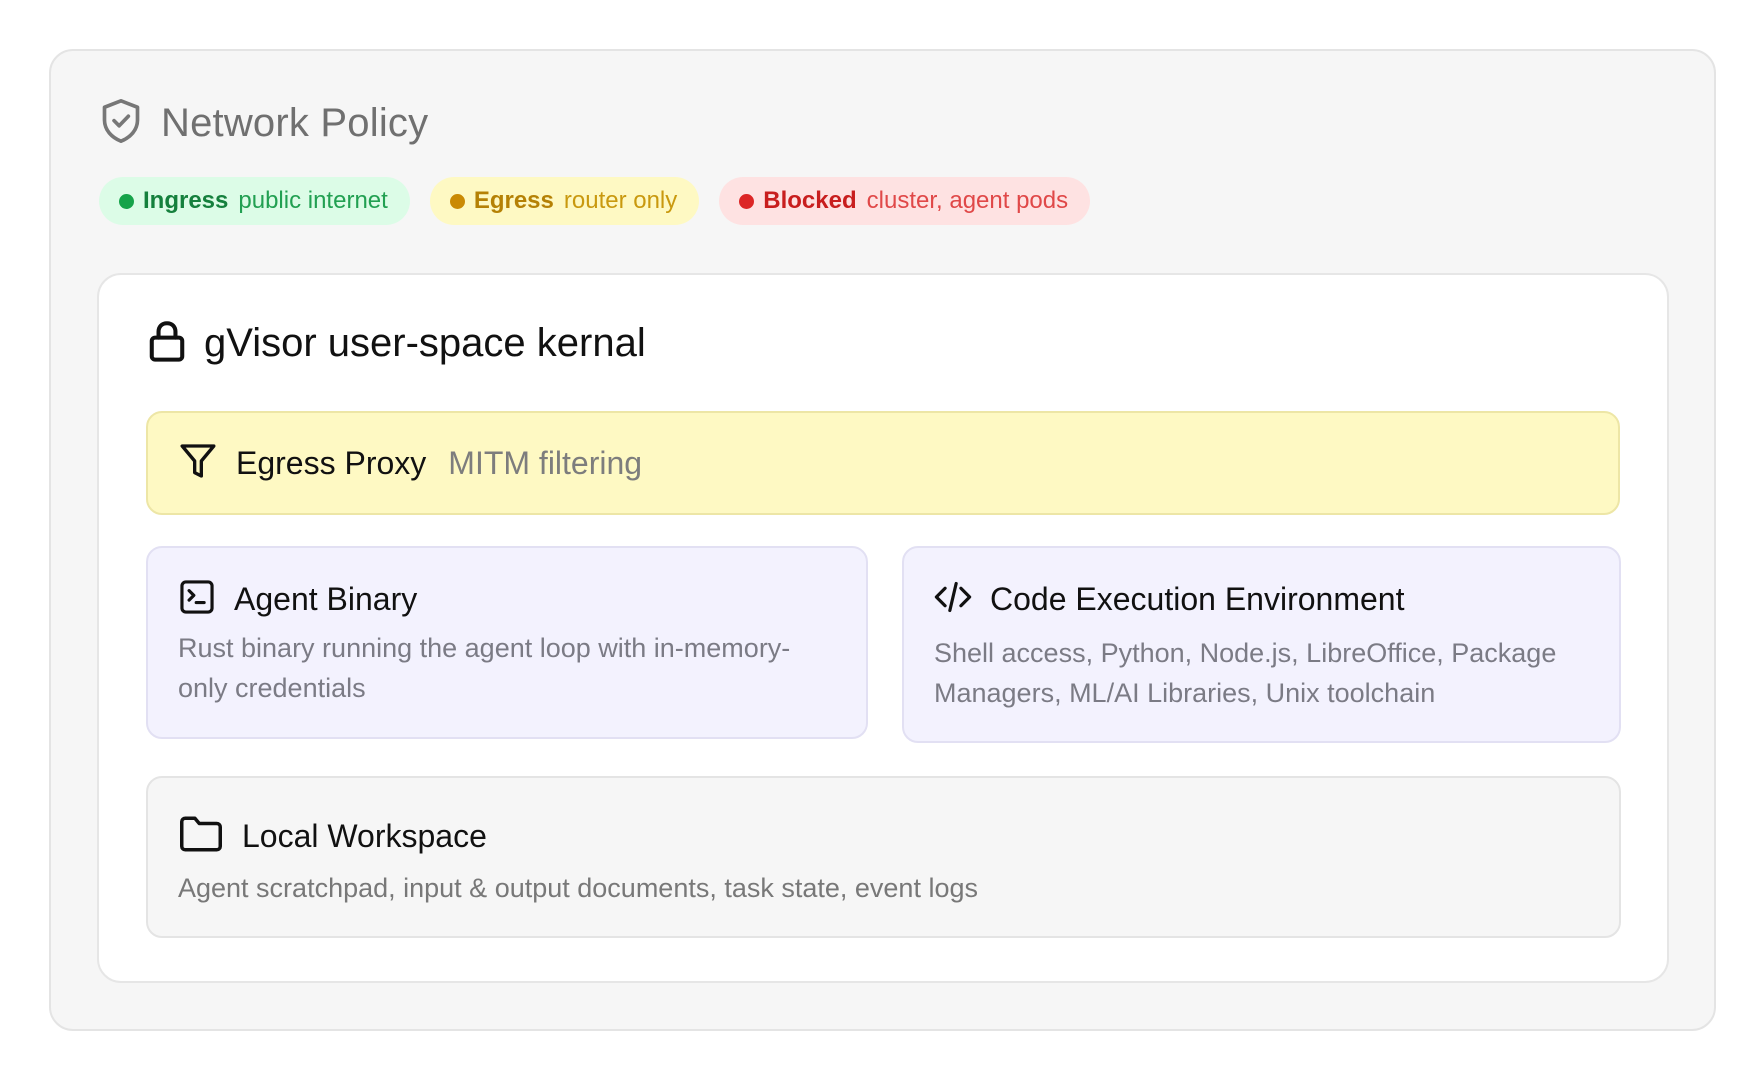 The image size is (1760, 1076). I want to click on blocked-badge: Blocked cluster, agent pods, so click(905, 201).